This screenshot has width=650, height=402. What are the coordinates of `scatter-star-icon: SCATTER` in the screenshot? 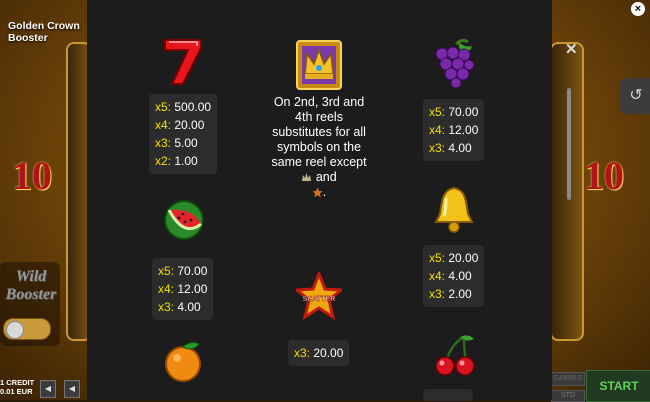 It's located at (319, 297).